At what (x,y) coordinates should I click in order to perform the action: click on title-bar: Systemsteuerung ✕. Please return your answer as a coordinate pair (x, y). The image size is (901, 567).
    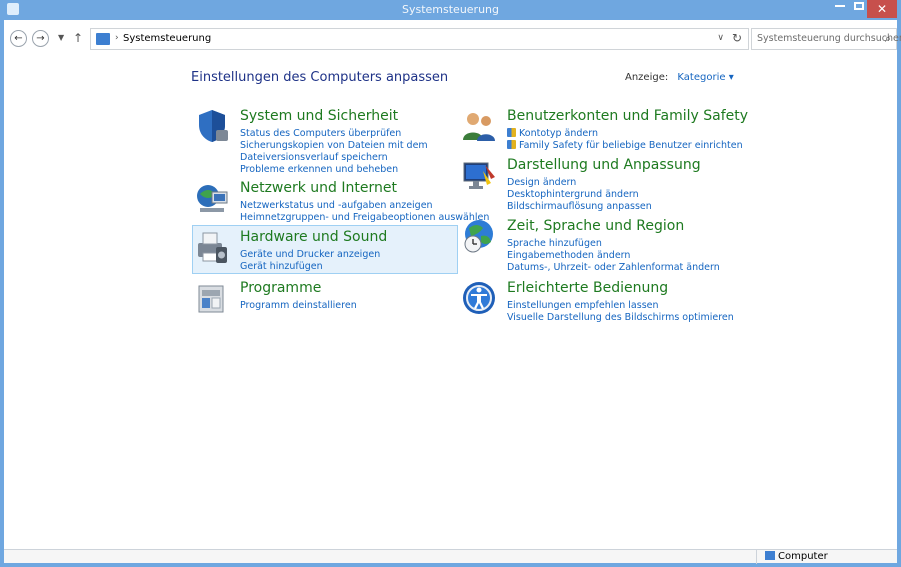
    Looking at the image, I should click on (450, 10).